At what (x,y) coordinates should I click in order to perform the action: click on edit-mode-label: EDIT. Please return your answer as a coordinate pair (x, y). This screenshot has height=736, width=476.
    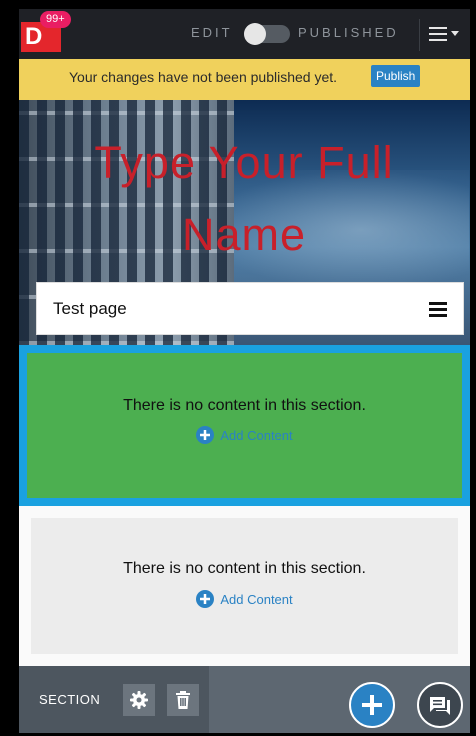
    Looking at the image, I should click on (212, 32).